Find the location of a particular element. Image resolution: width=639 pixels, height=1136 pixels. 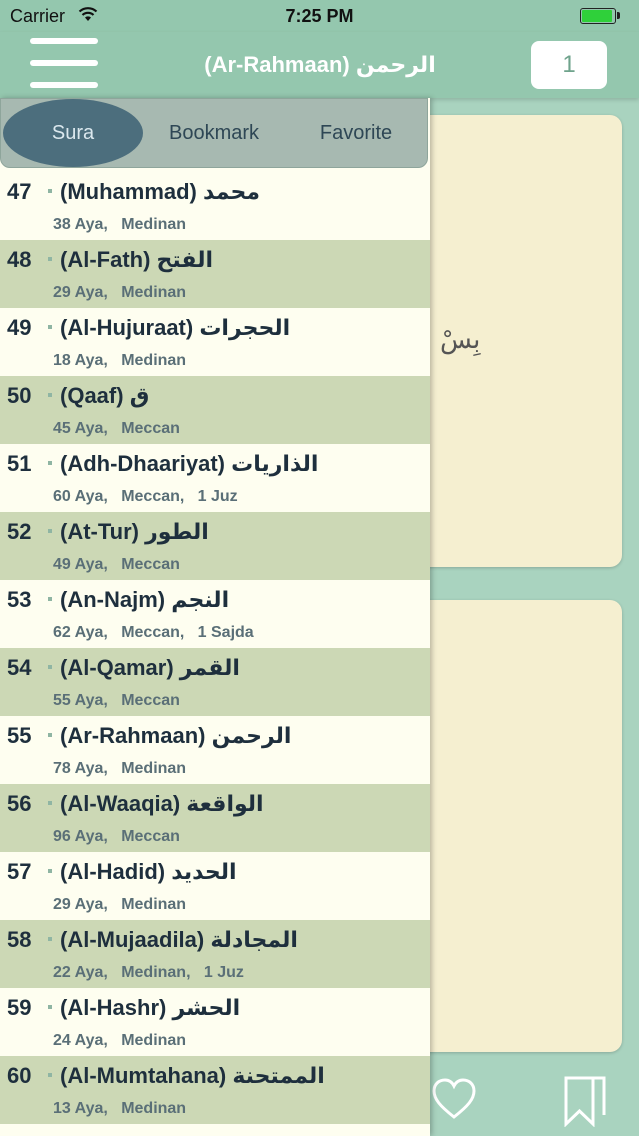

sura-name: (Al-Waaqia) الواقعة is located at coordinates (162, 803).